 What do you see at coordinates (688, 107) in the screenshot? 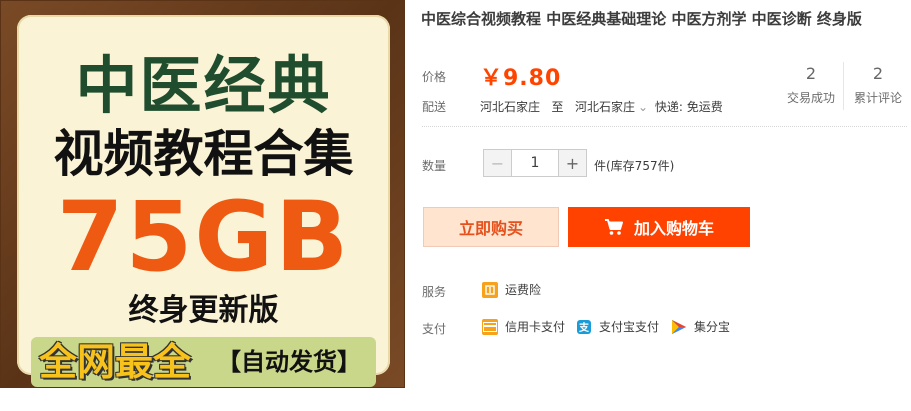
I see `shipping-method: 快递: 免运费` at bounding box center [688, 107].